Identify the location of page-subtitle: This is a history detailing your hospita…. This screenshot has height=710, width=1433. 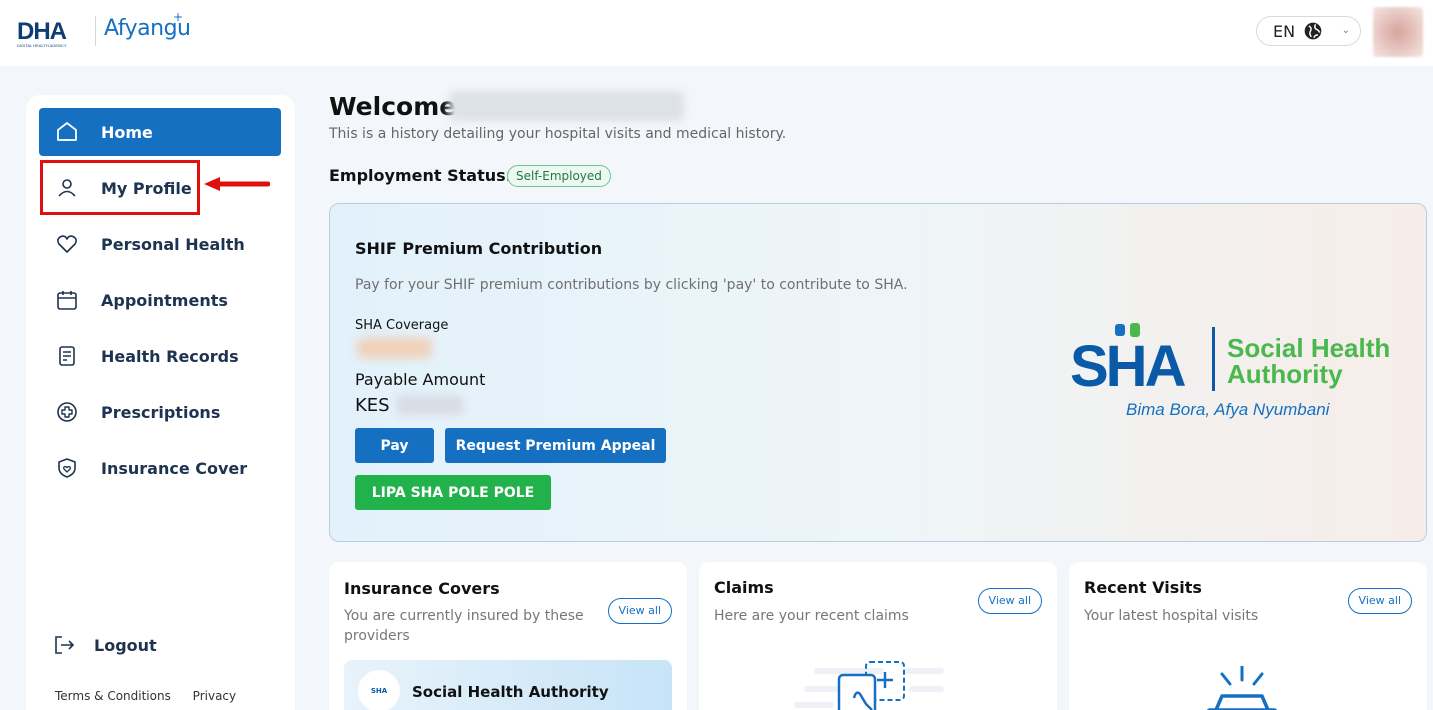
(558, 134).